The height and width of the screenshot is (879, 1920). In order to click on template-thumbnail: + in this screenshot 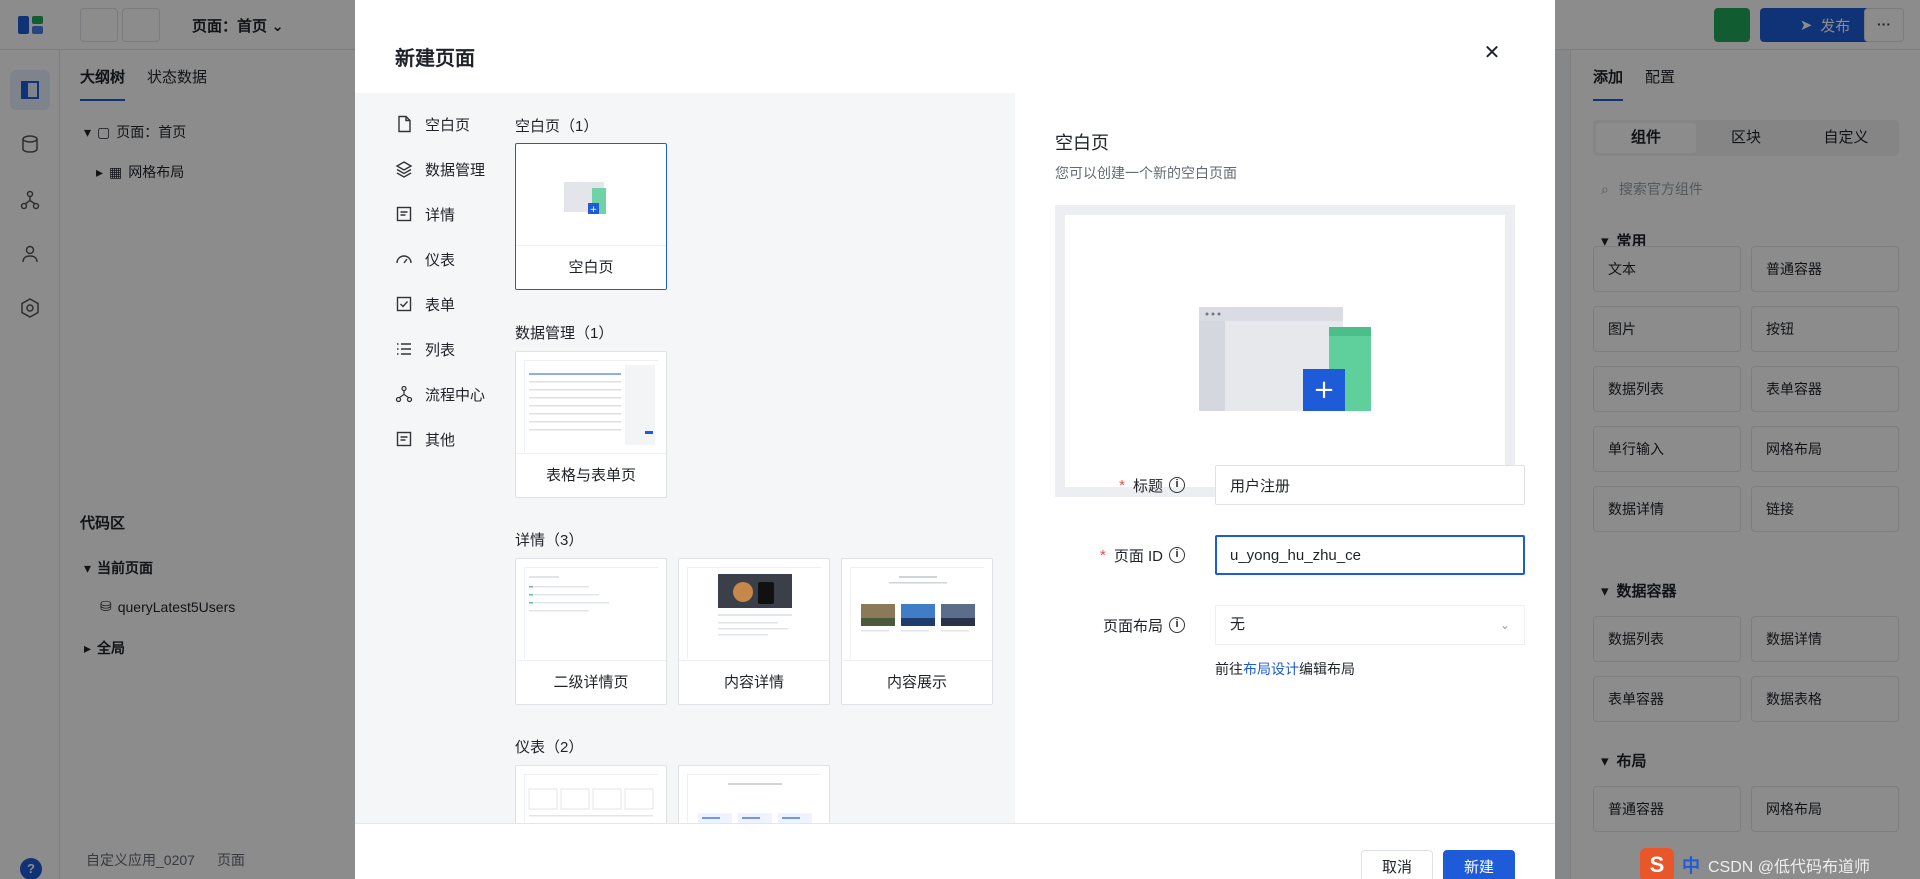, I will do `click(591, 198)`.